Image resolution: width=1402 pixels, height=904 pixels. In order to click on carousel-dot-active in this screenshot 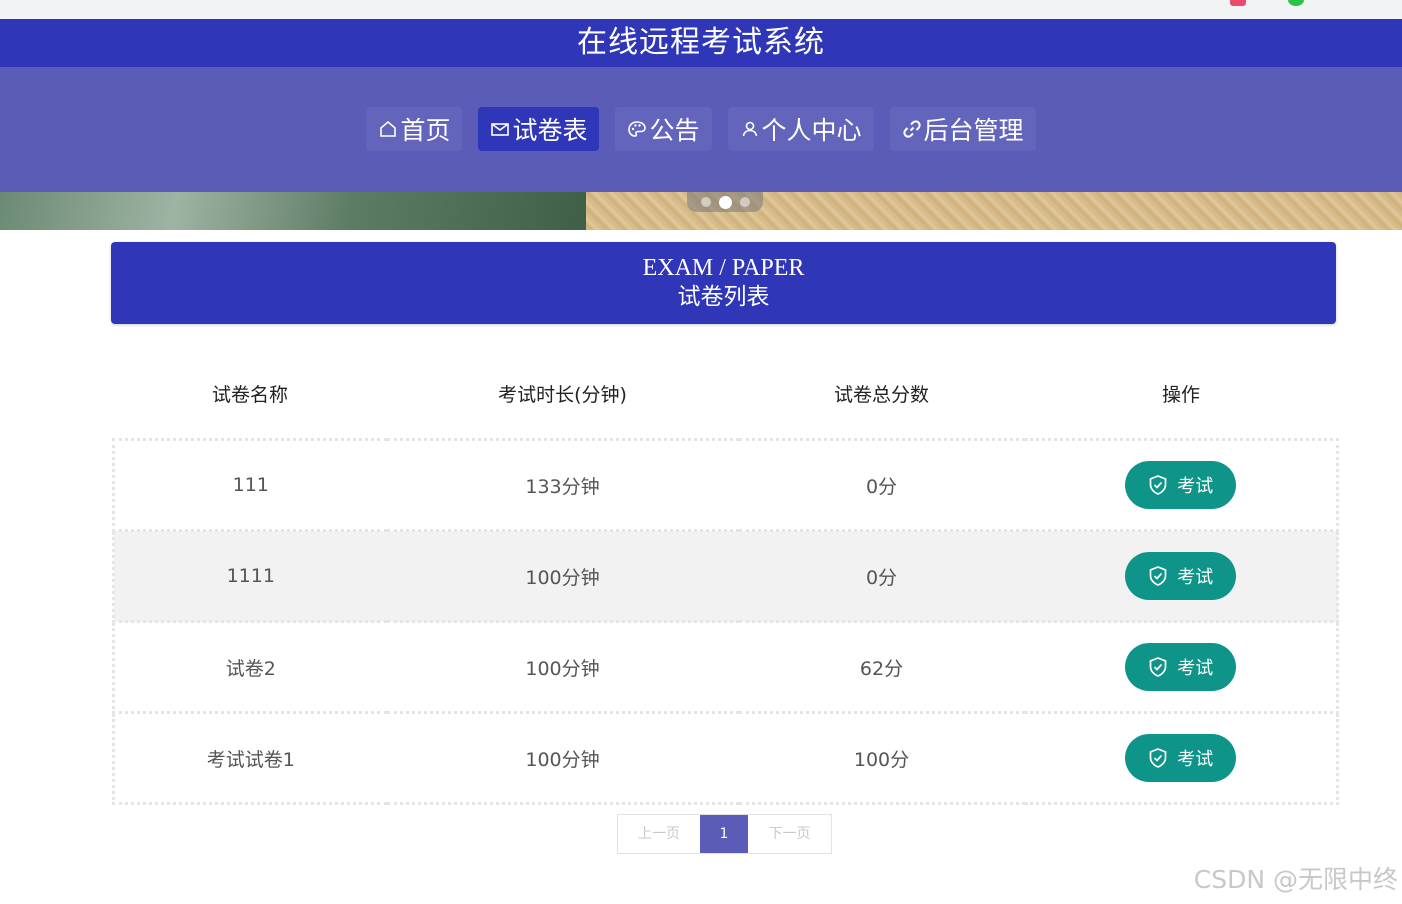, I will do `click(725, 202)`.